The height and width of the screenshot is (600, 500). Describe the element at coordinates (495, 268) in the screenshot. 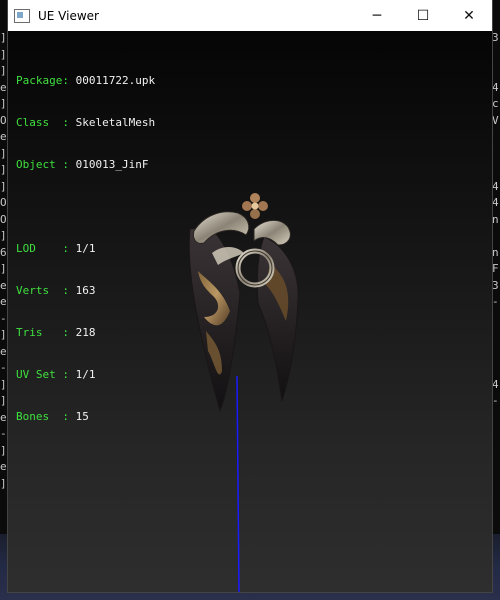

I see `console-glyph: F` at that location.